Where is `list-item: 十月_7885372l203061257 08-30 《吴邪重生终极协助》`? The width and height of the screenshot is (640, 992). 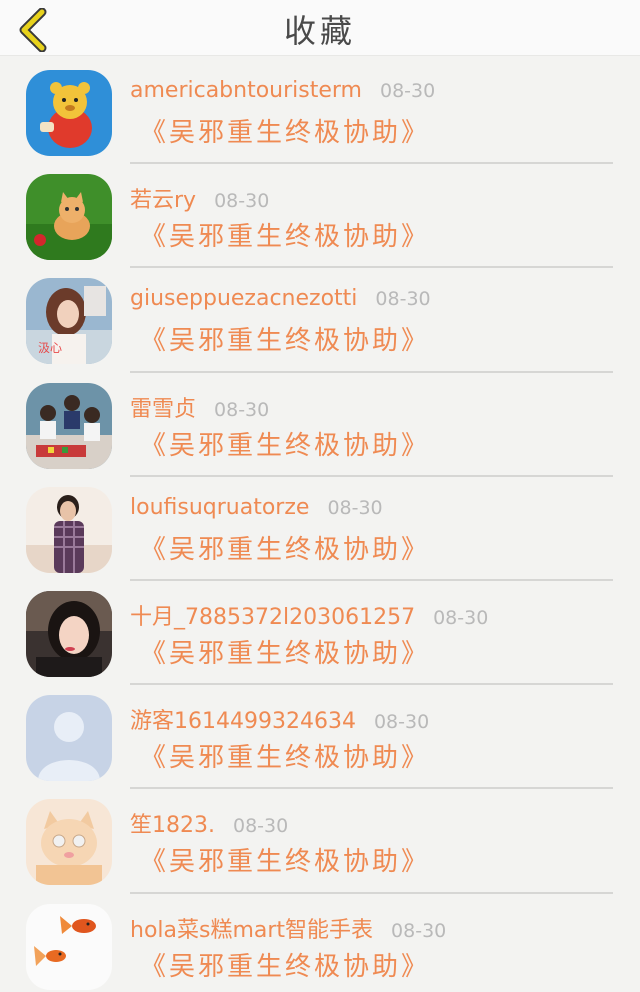 list-item: 十月_7885372l203061257 08-30 《吴邪重生终极协助》 is located at coordinates (320, 633).